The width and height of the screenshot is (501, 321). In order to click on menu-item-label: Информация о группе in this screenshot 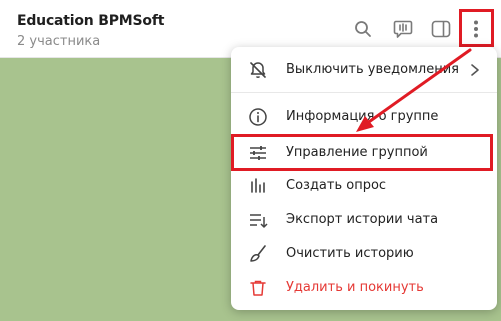, I will do `click(362, 116)`.